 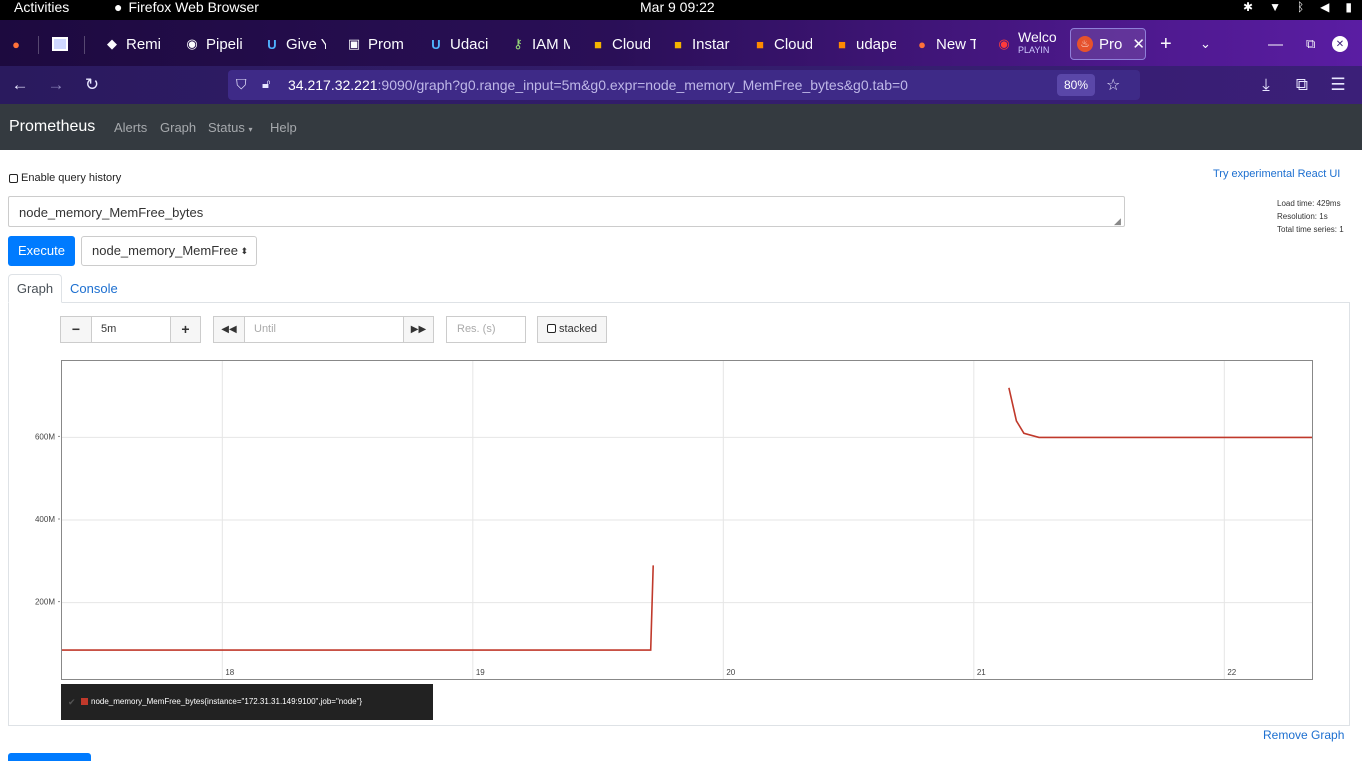 I want to click on system-tray: ✱ ▼ ᛒ ◀ ▮, so click(x=1297, y=7).